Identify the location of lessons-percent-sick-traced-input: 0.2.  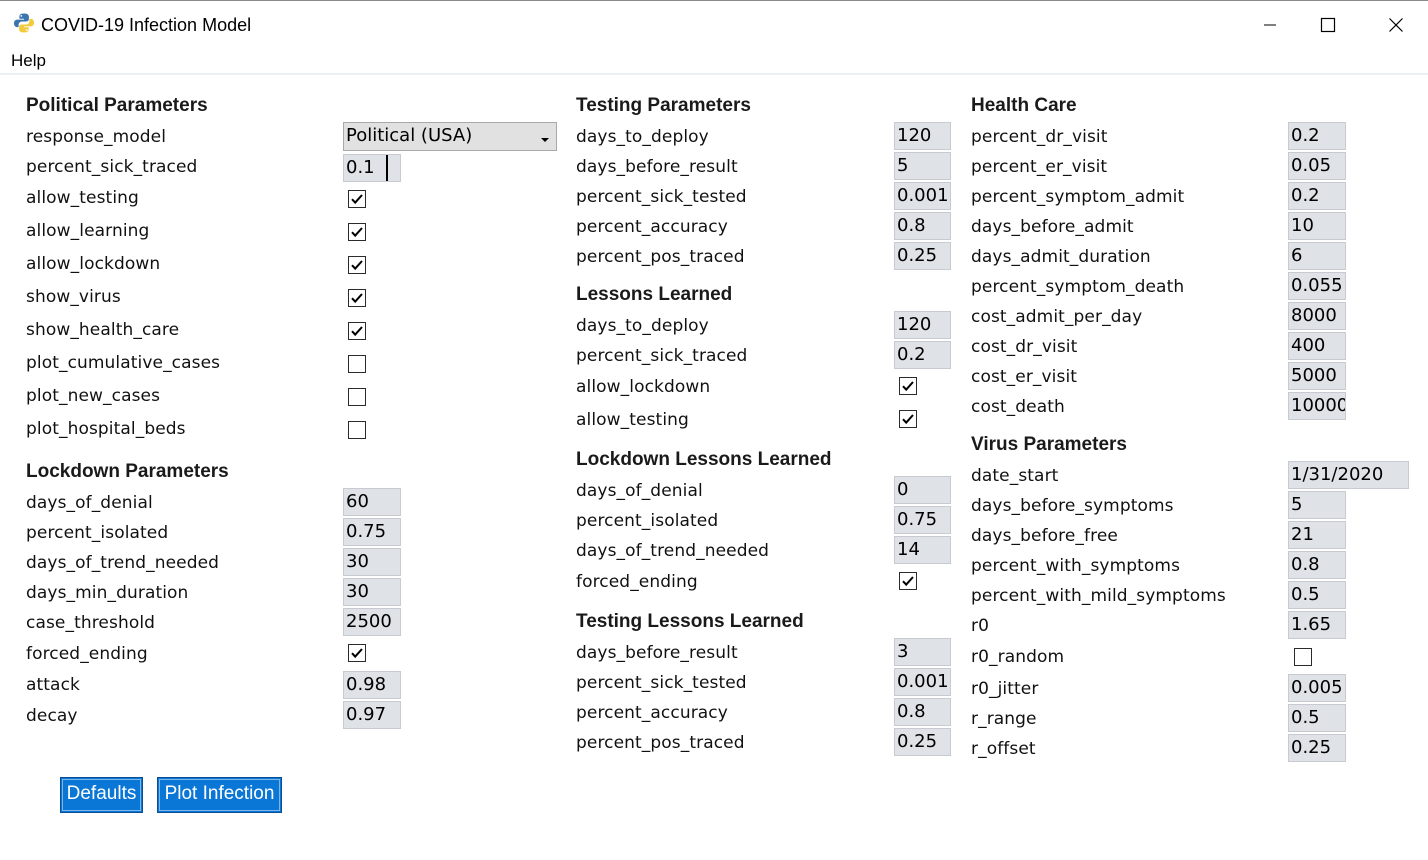
(922, 355).